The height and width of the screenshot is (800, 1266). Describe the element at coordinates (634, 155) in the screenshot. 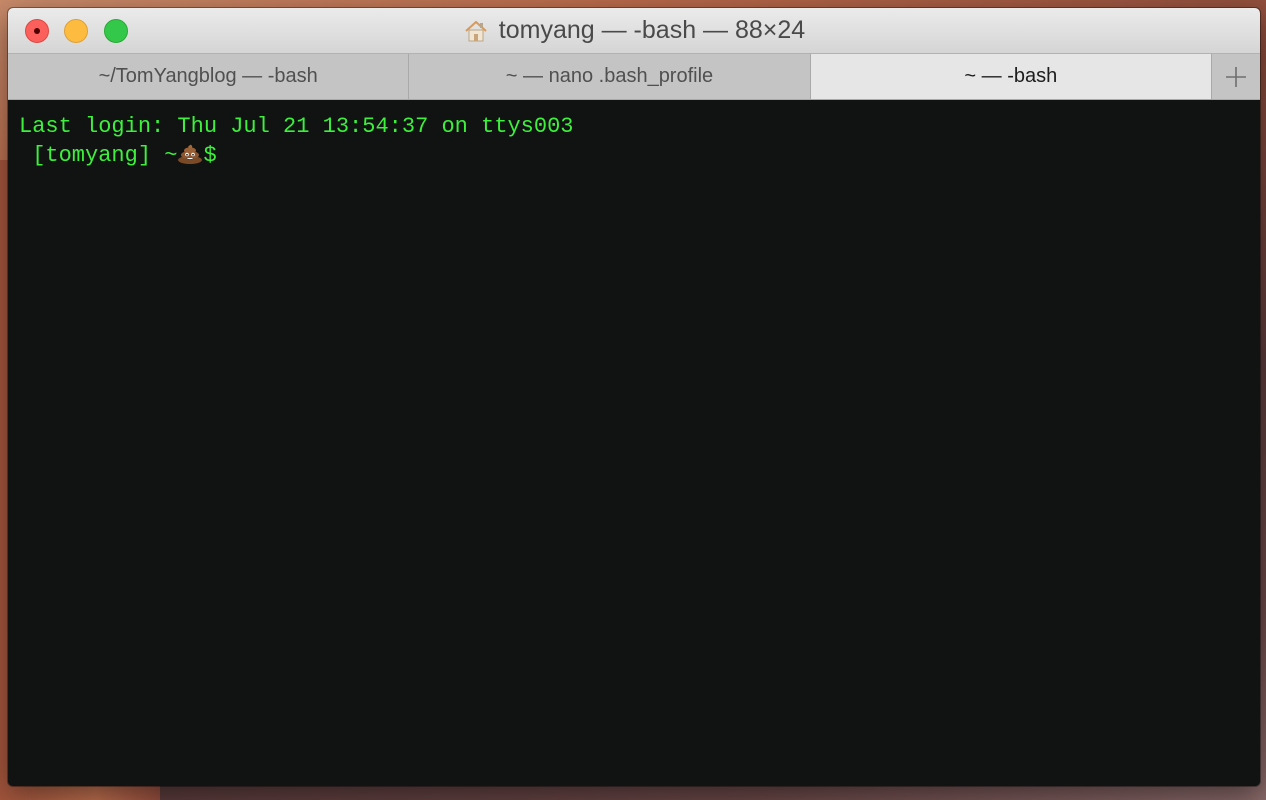

I see `prompt-line: [tomyang] ~ $` at that location.